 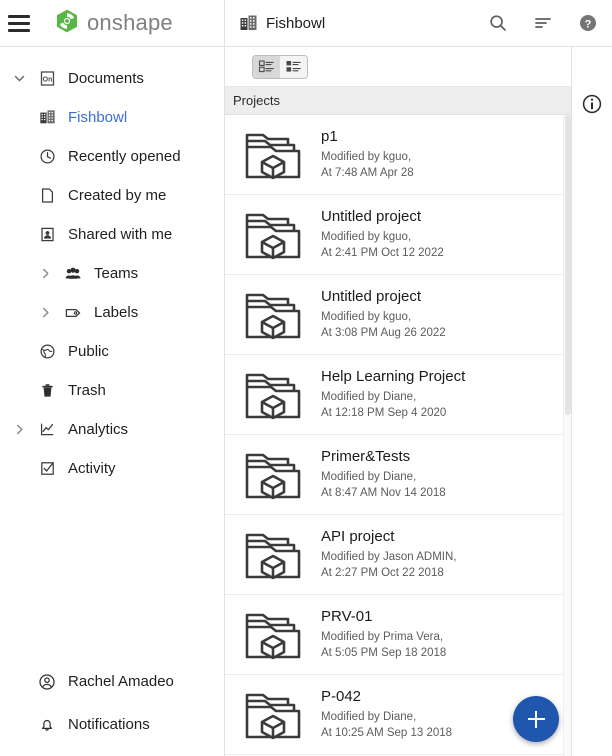 I want to click on sidebar-item-trash: Trash, so click(x=112, y=390).